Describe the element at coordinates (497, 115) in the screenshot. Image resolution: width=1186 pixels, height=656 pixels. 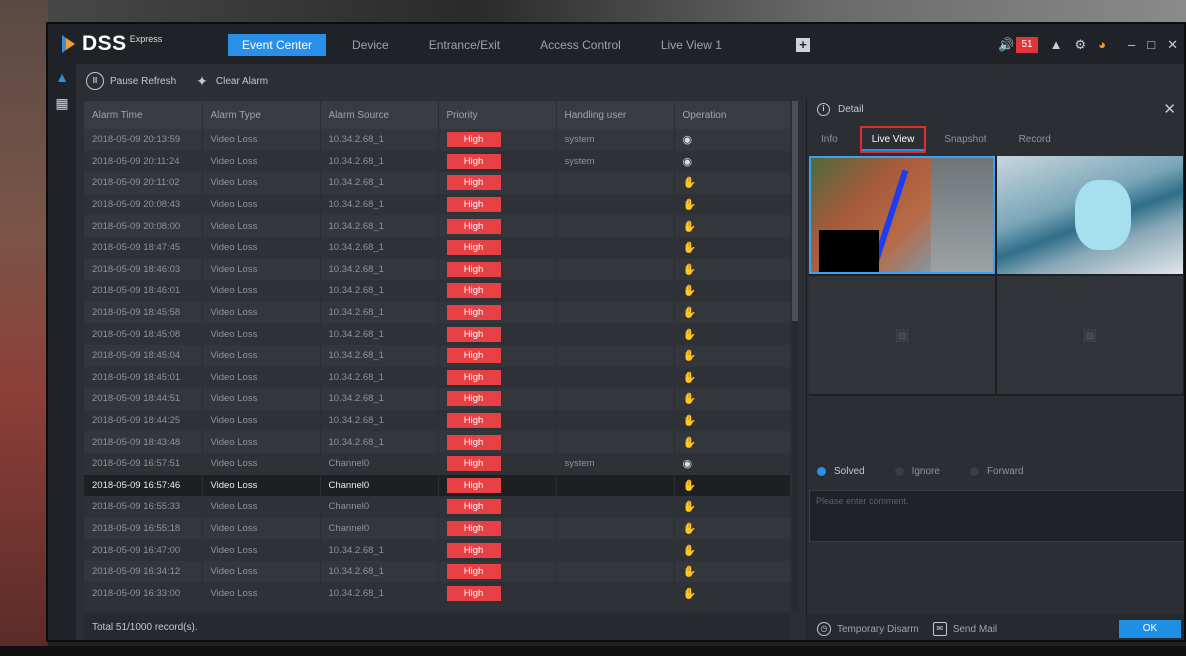
I see `column-header: Priority` at that location.